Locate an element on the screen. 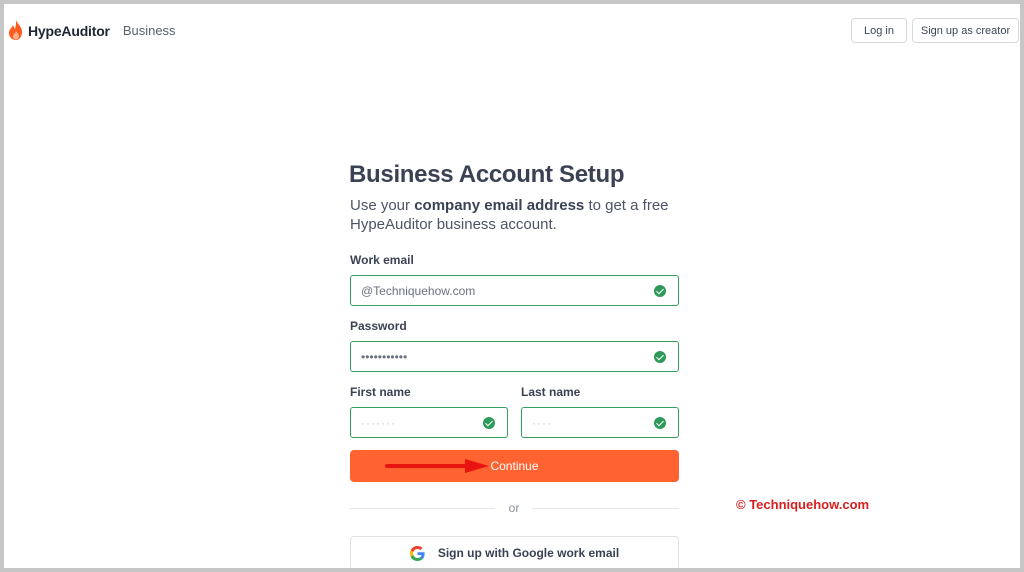  brand-name: HypeAuditor is located at coordinates (69, 30).